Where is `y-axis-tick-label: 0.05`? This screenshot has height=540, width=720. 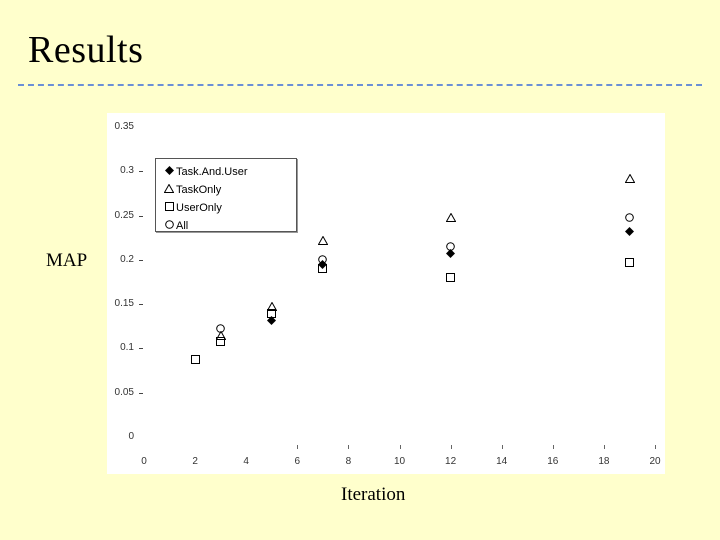 y-axis-tick-label: 0.05 is located at coordinates (124, 392).